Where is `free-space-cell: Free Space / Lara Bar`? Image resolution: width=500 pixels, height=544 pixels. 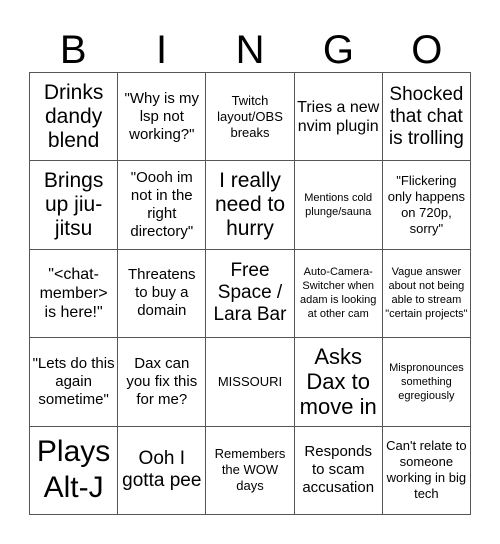 free-space-cell: Free Space / Lara Bar is located at coordinates (250, 294).